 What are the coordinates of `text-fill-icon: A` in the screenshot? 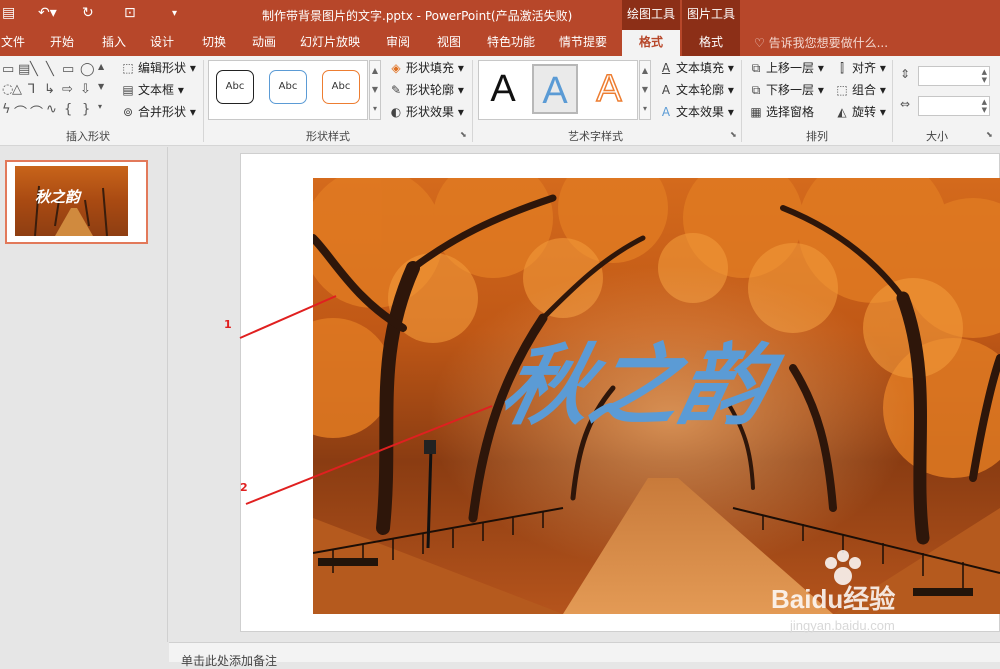 It's located at (666, 68).